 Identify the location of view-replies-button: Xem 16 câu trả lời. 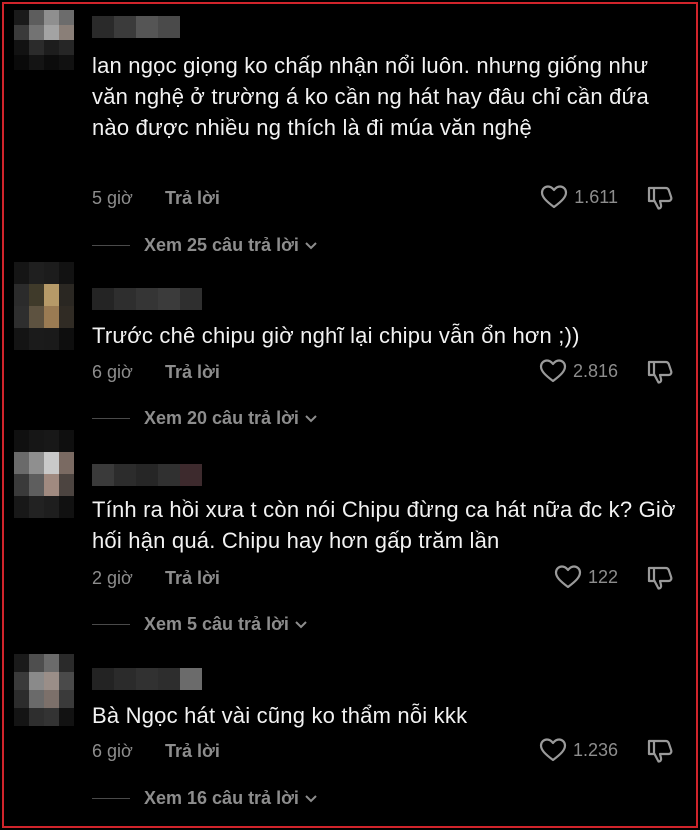
(205, 798).